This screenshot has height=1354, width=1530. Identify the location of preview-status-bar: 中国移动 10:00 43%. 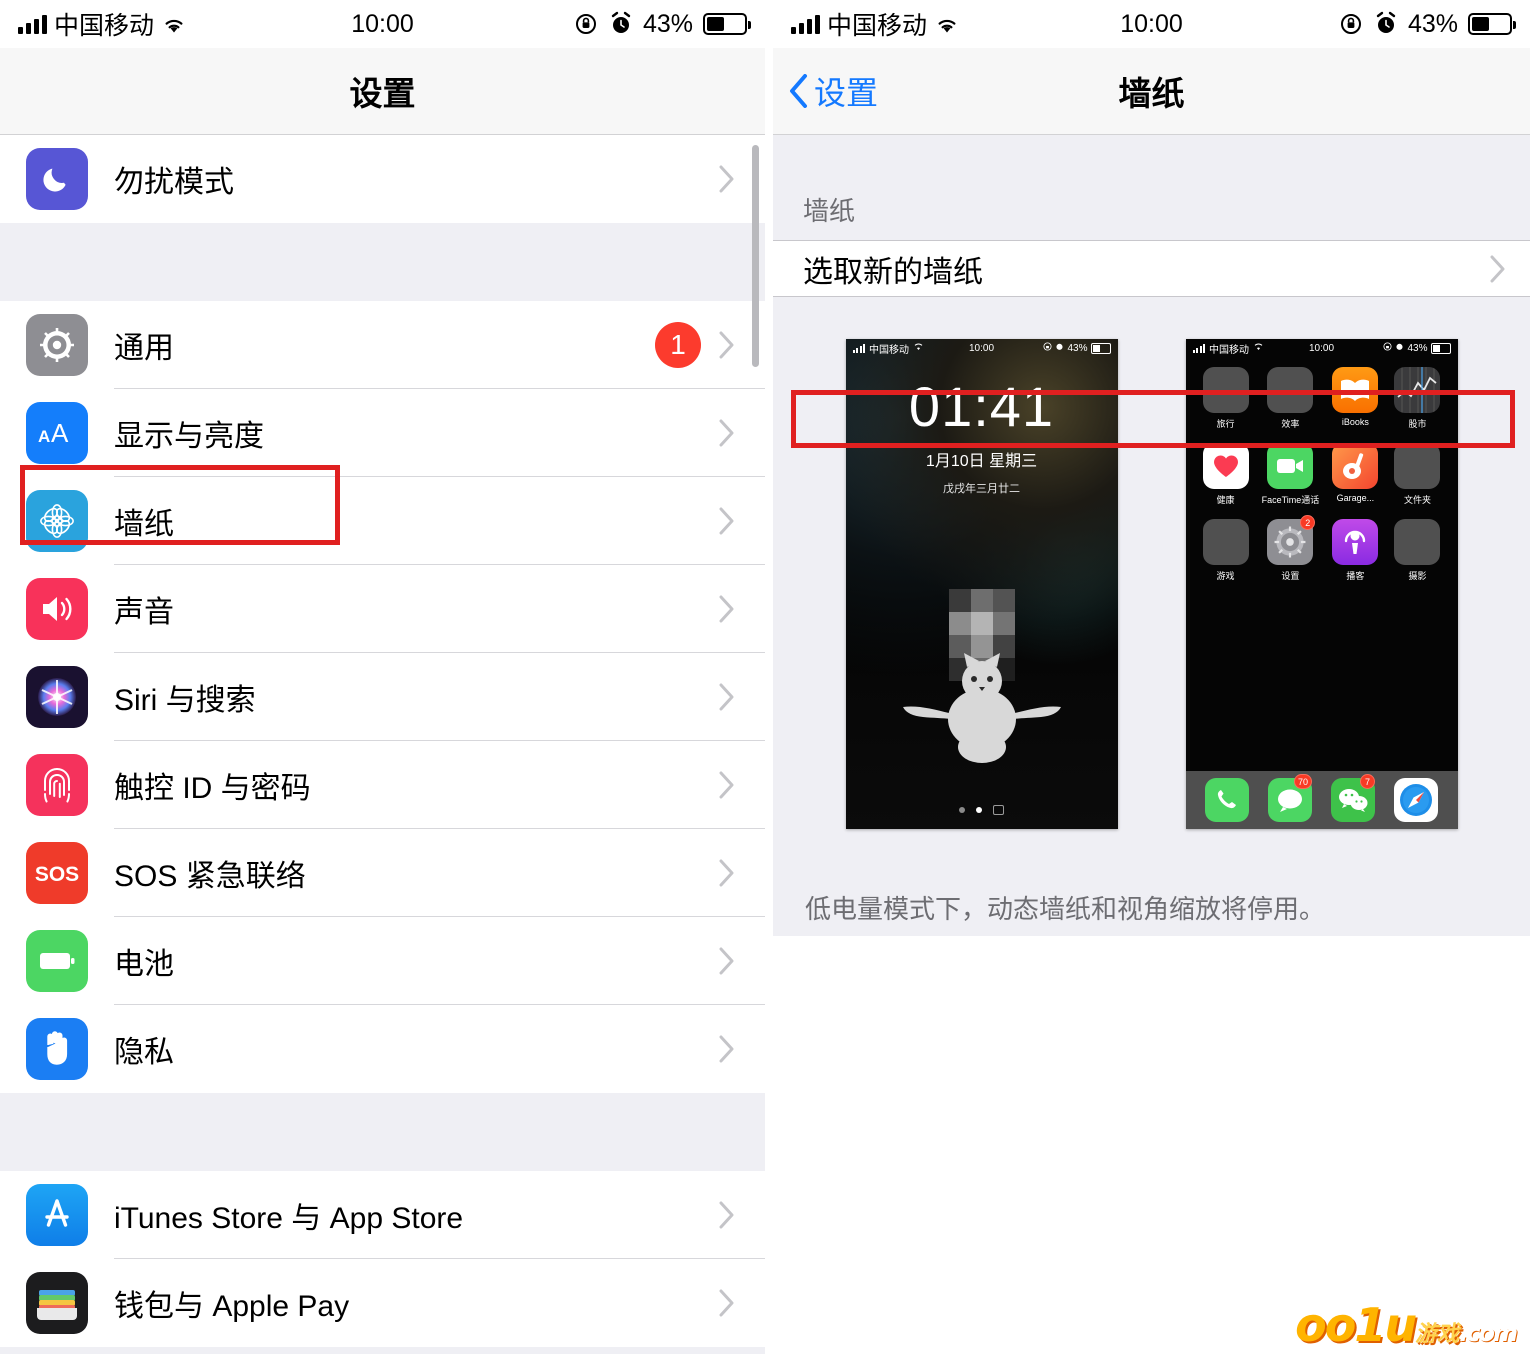
(1322, 348).